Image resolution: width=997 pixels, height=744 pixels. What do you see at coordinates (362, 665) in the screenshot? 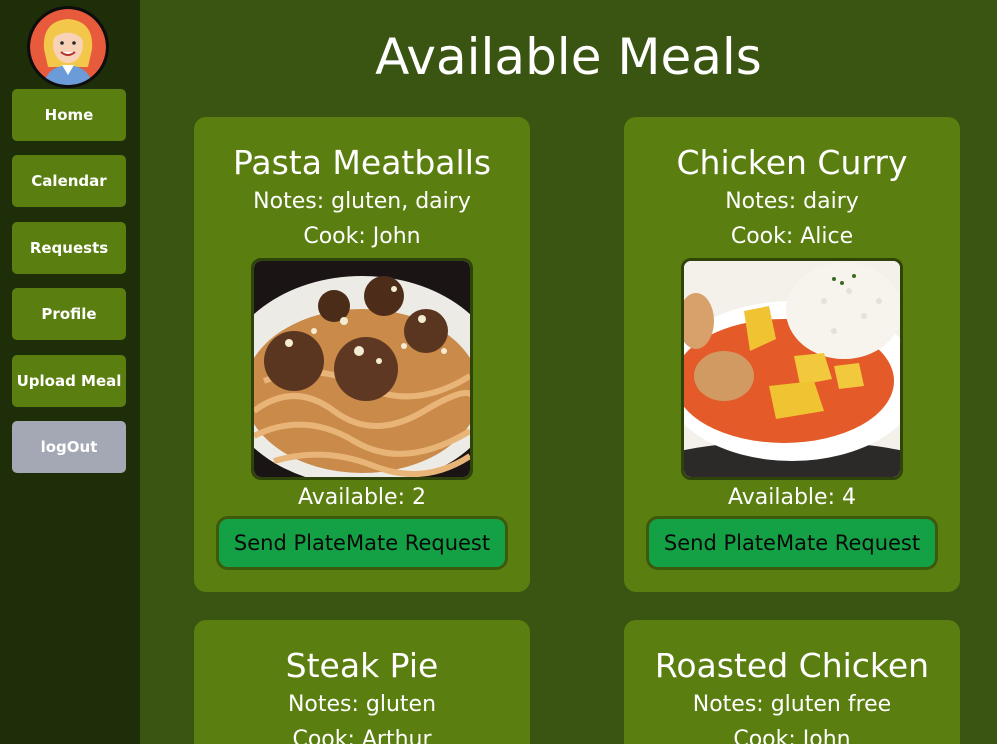
I see `meal-name: Steak Pie` at bounding box center [362, 665].